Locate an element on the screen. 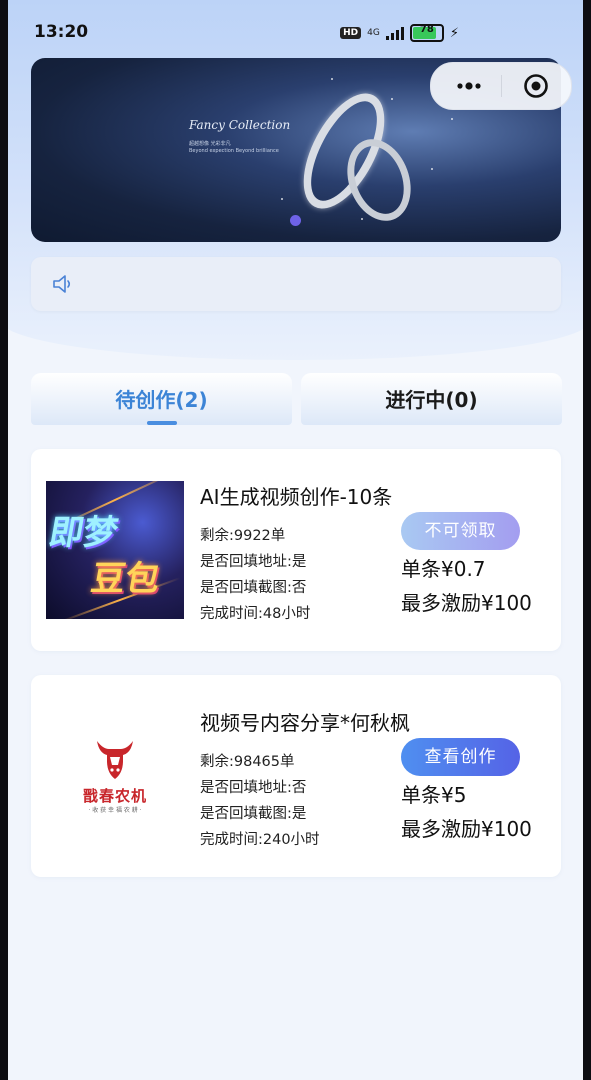 This screenshot has width=591, height=1080. more-icon is located at coordinates (469, 86).